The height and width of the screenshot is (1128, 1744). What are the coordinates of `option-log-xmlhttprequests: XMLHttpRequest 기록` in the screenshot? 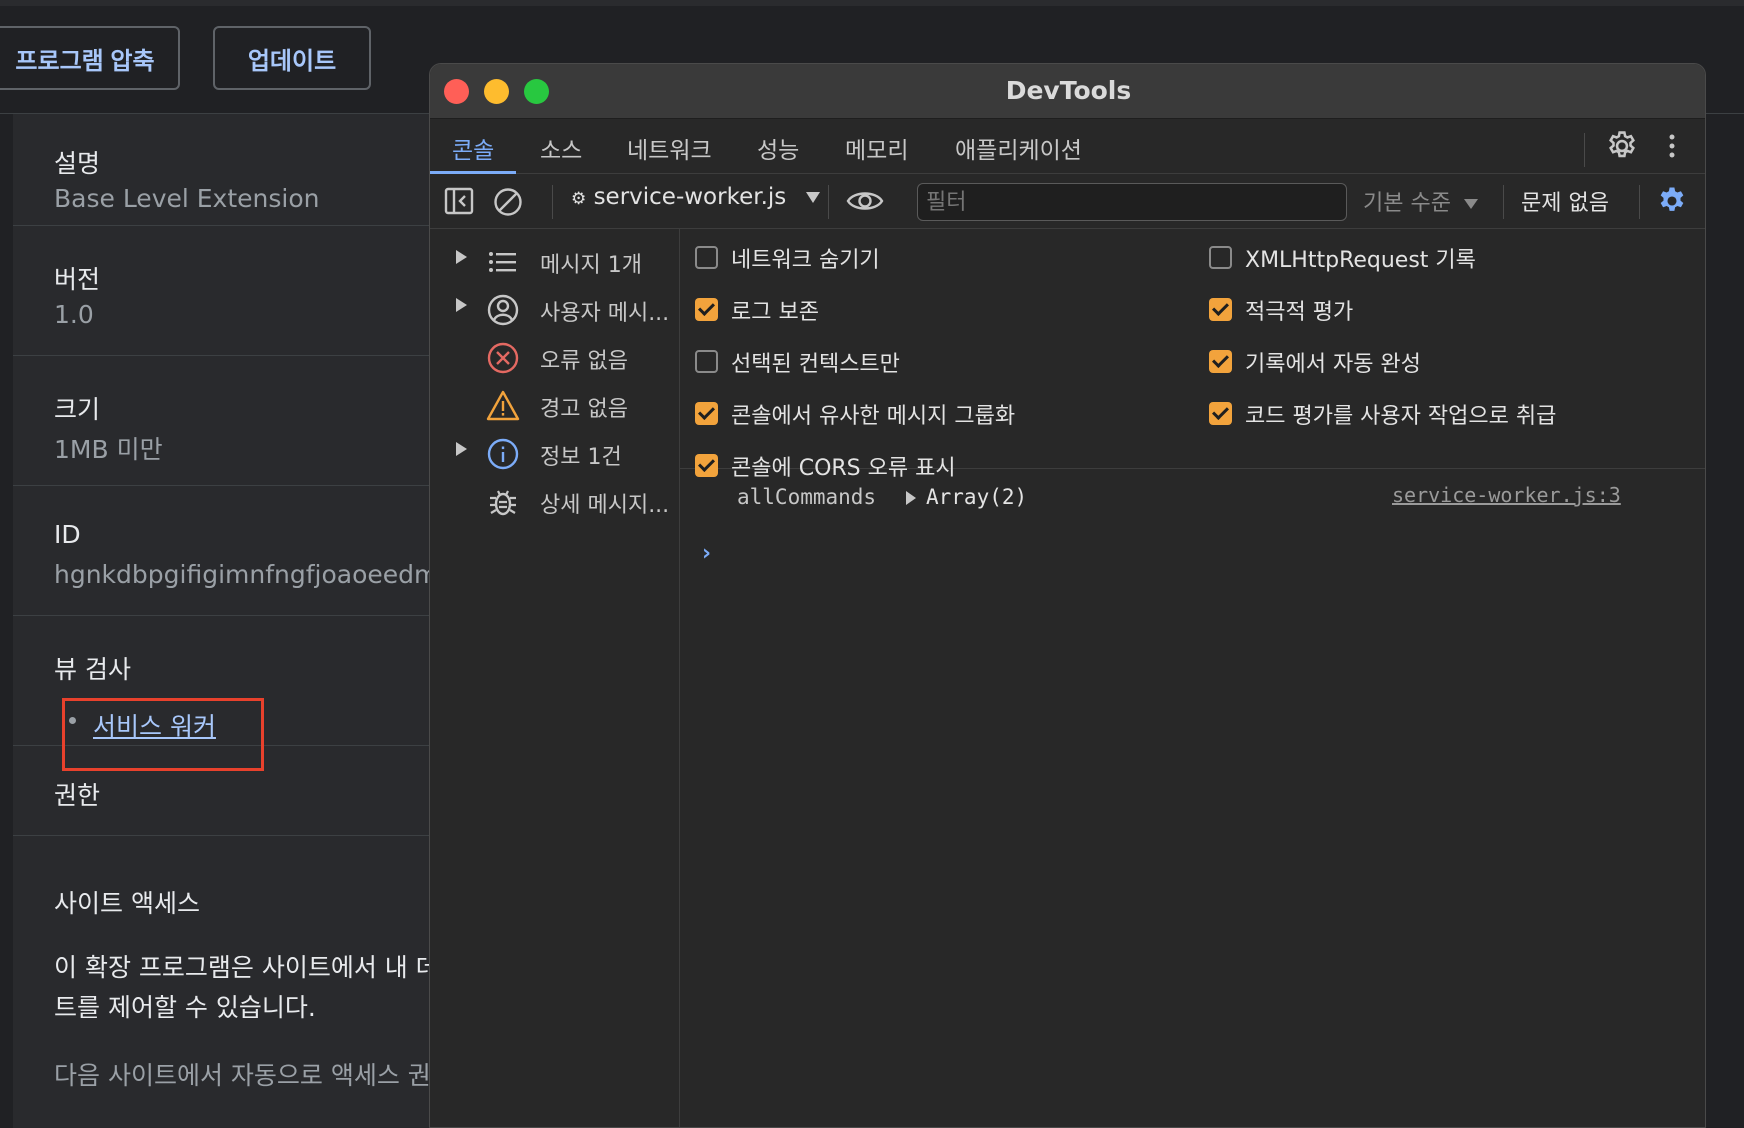 It's located at (1449, 259).